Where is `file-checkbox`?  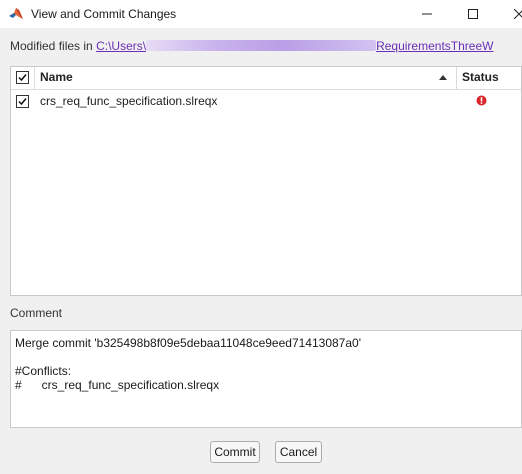
file-checkbox is located at coordinates (22, 101).